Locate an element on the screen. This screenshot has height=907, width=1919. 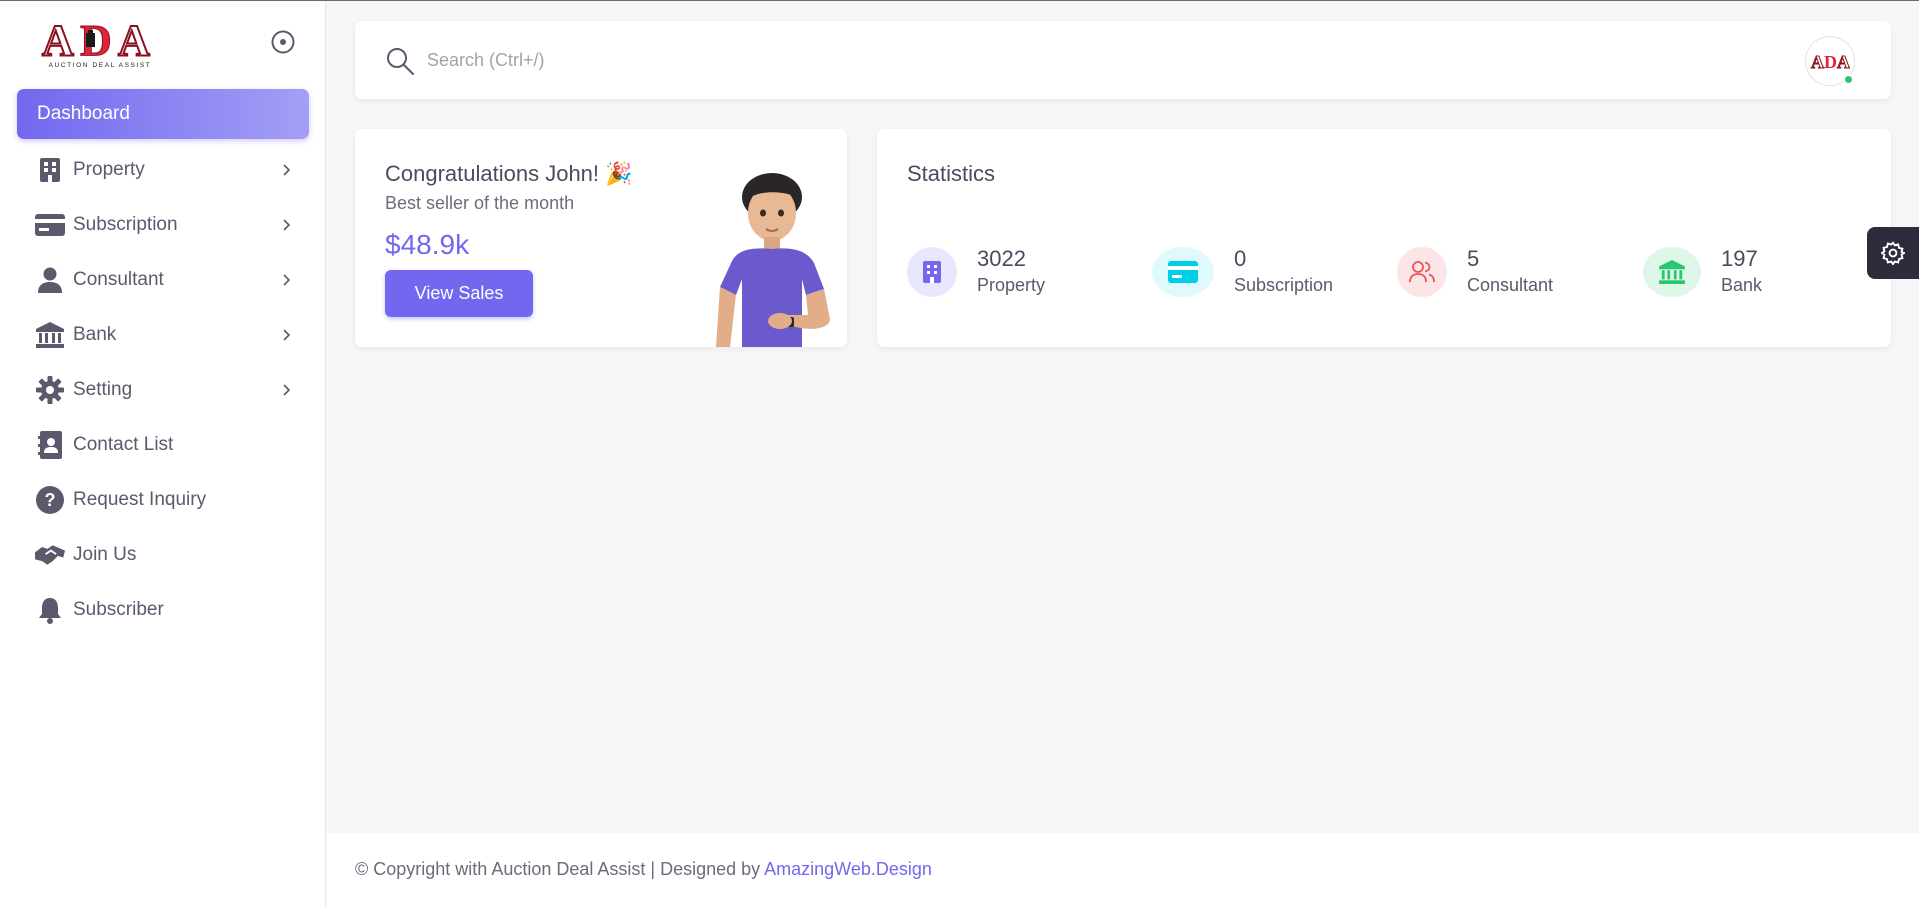
user-avatar: A D A is located at coordinates (1830, 61).